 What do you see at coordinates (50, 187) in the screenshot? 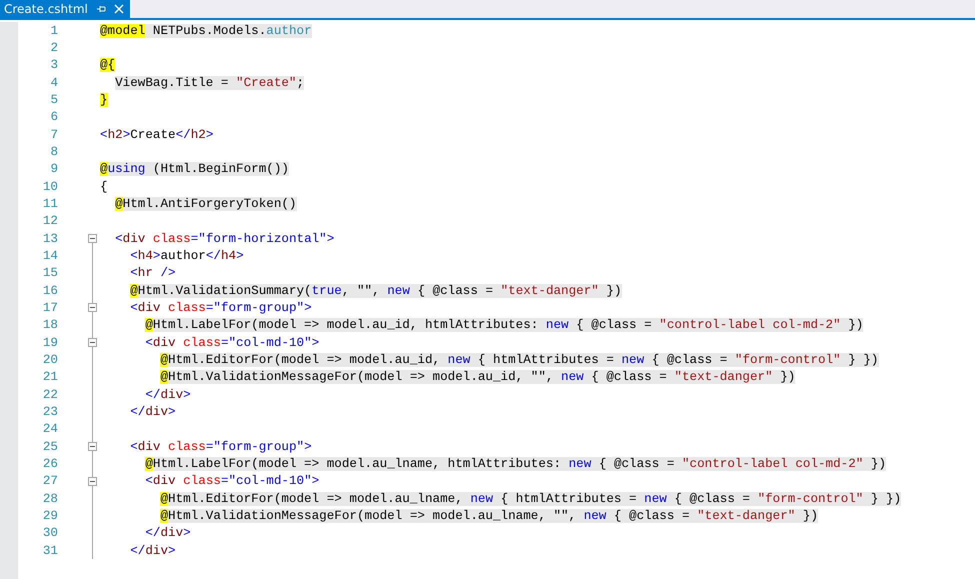
I see `line-number: 10` at bounding box center [50, 187].